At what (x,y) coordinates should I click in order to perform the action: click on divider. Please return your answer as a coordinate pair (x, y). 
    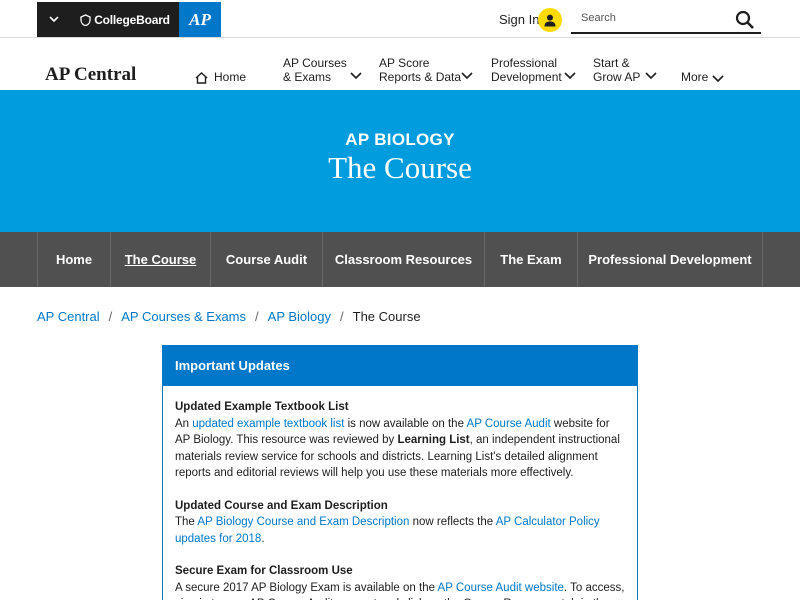
    Looking at the image, I should click on (762, 259).